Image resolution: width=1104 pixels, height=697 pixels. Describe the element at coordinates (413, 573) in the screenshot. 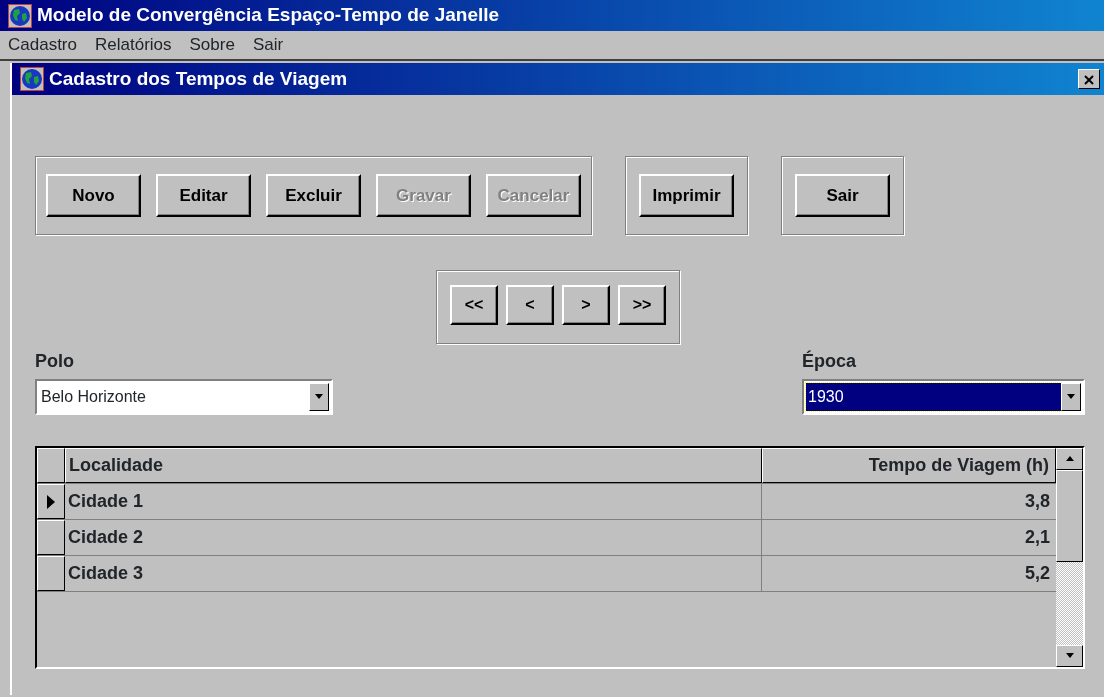

I see `table-cell: Cidade 3` at that location.